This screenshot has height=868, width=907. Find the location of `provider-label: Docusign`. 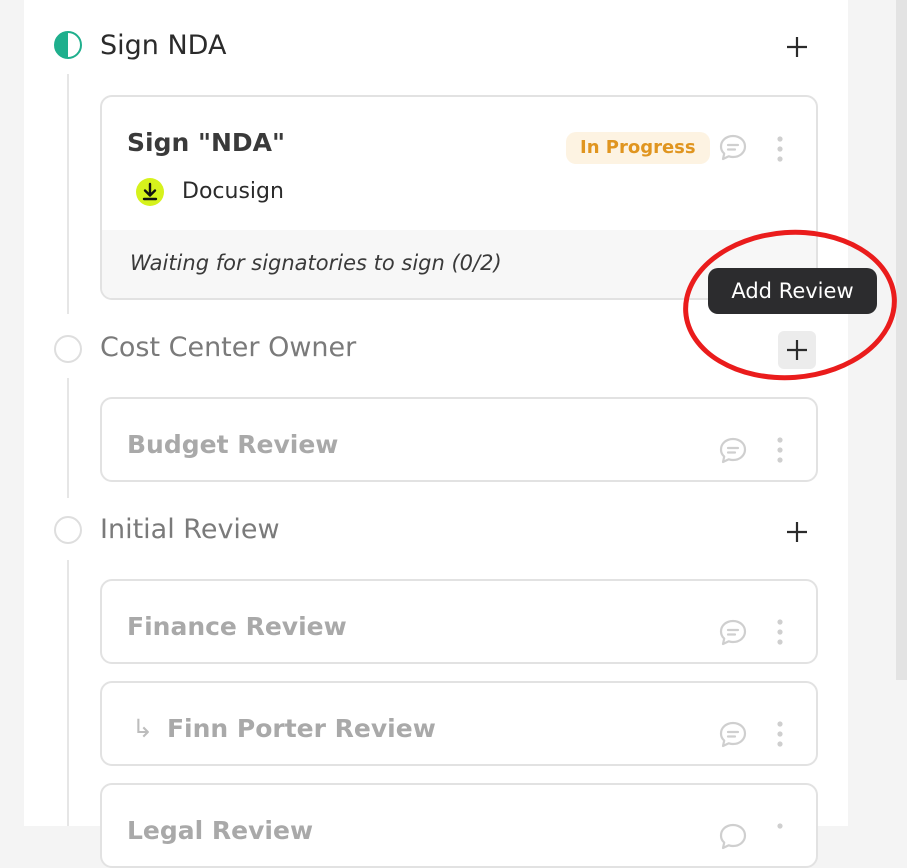

provider-label: Docusign is located at coordinates (233, 191).